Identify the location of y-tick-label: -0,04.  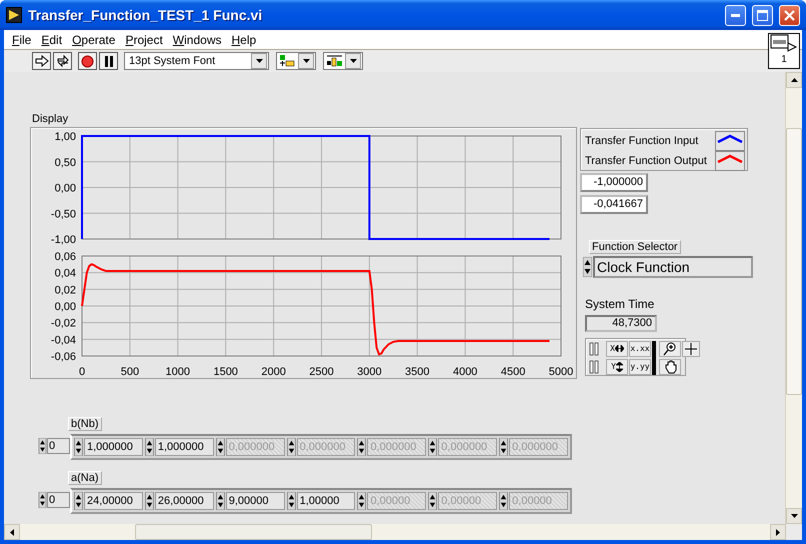
(63, 340).